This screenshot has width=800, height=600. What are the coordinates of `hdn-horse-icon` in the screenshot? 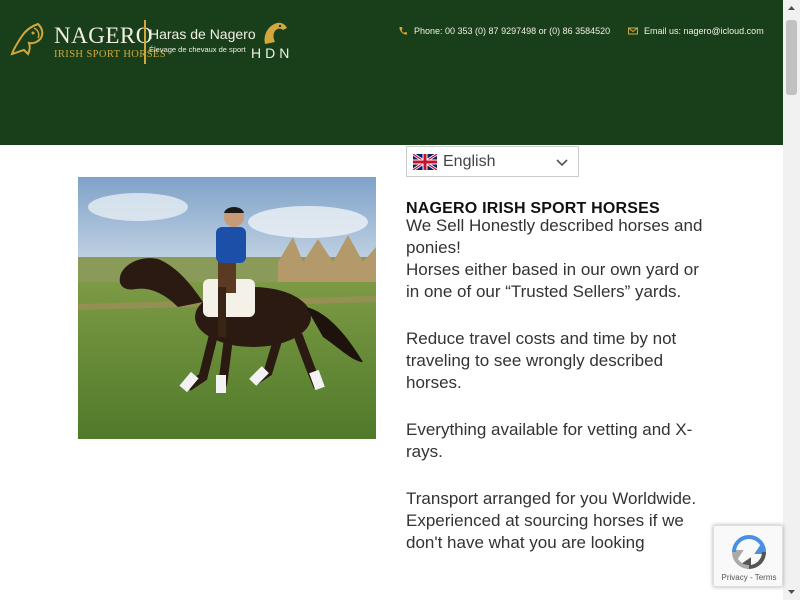 It's located at (275, 33).